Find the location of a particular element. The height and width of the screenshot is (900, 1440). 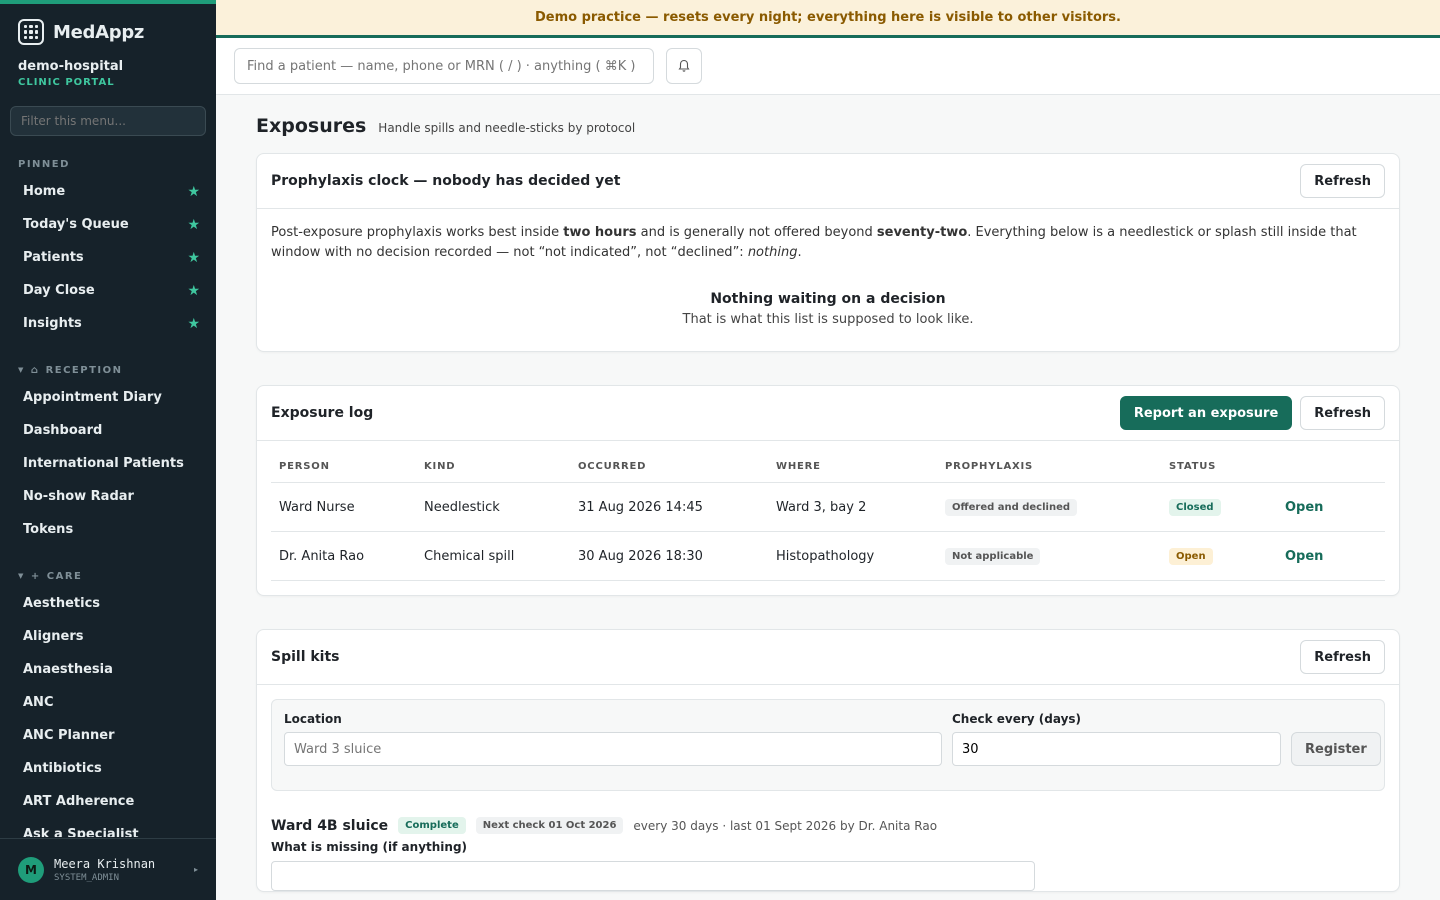

notifications-button is located at coordinates (684, 66).